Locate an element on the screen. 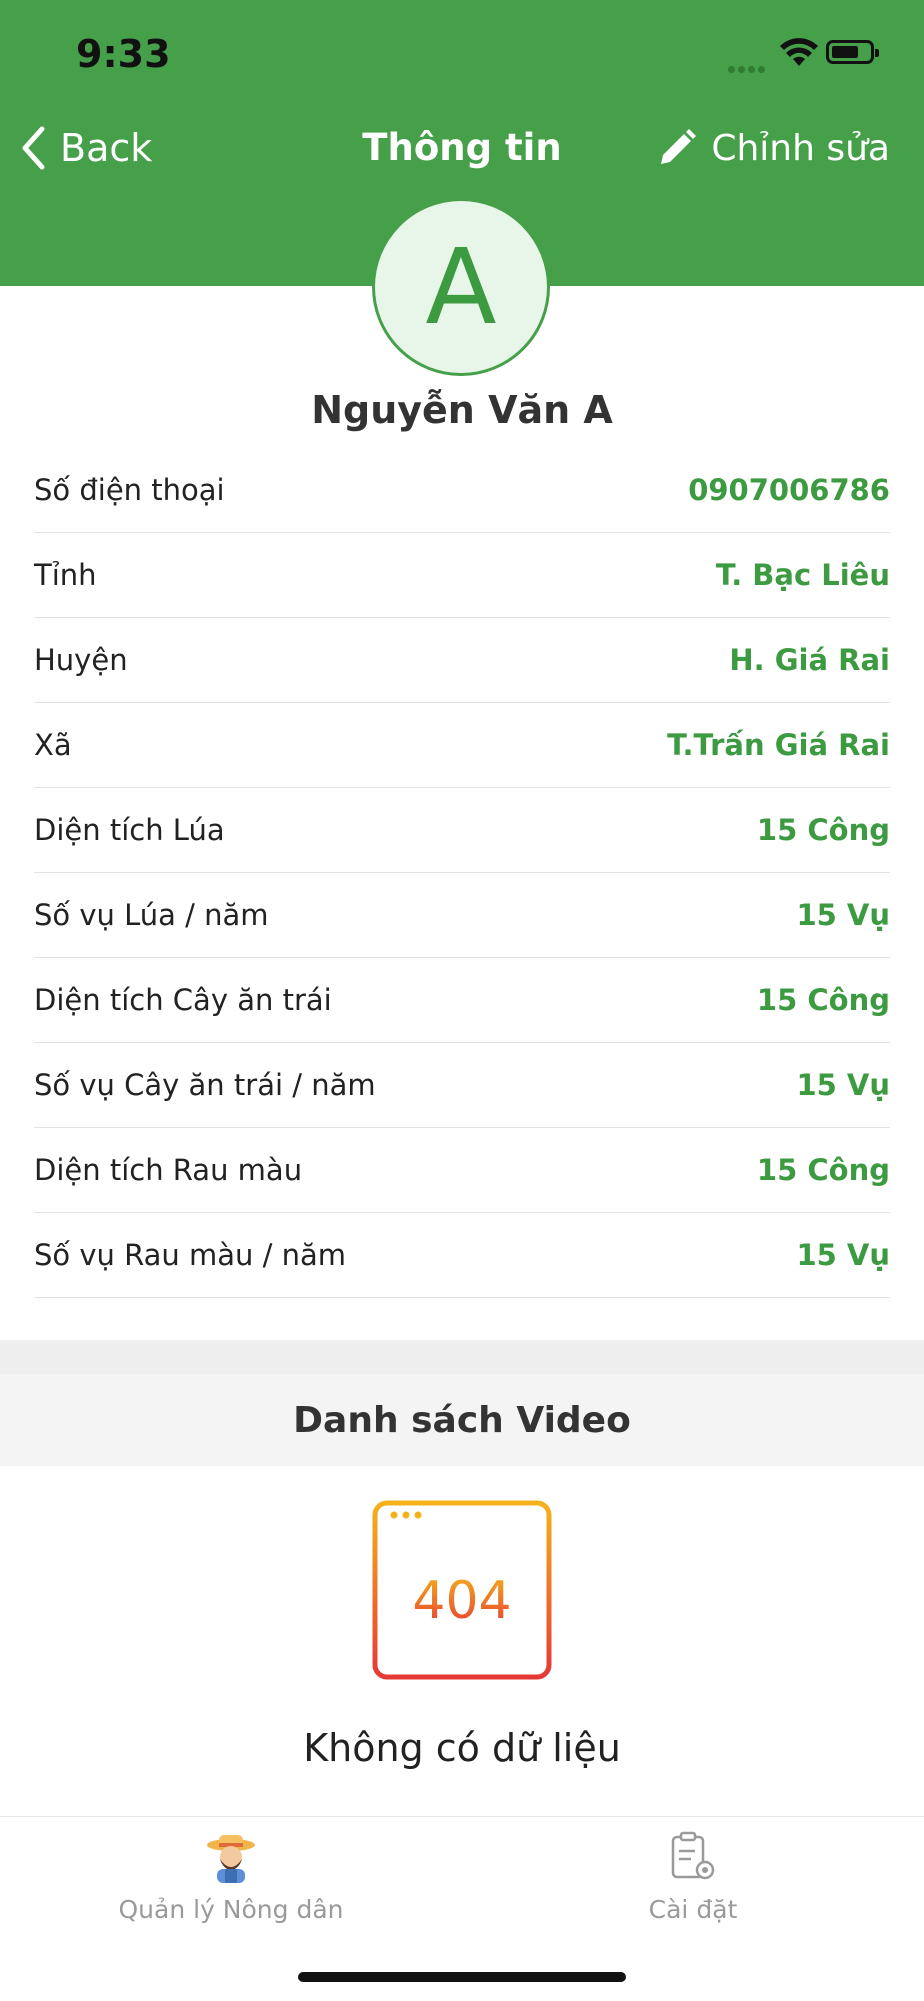 The image size is (924, 2001). info-label: Xã is located at coordinates (53, 745).